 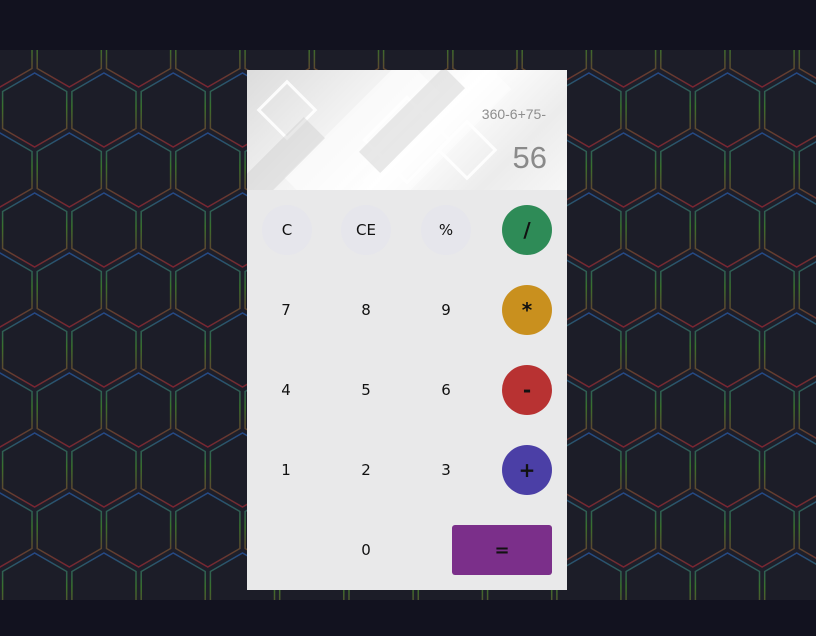 What do you see at coordinates (286, 390) in the screenshot?
I see `digit-4-button: 4` at bounding box center [286, 390].